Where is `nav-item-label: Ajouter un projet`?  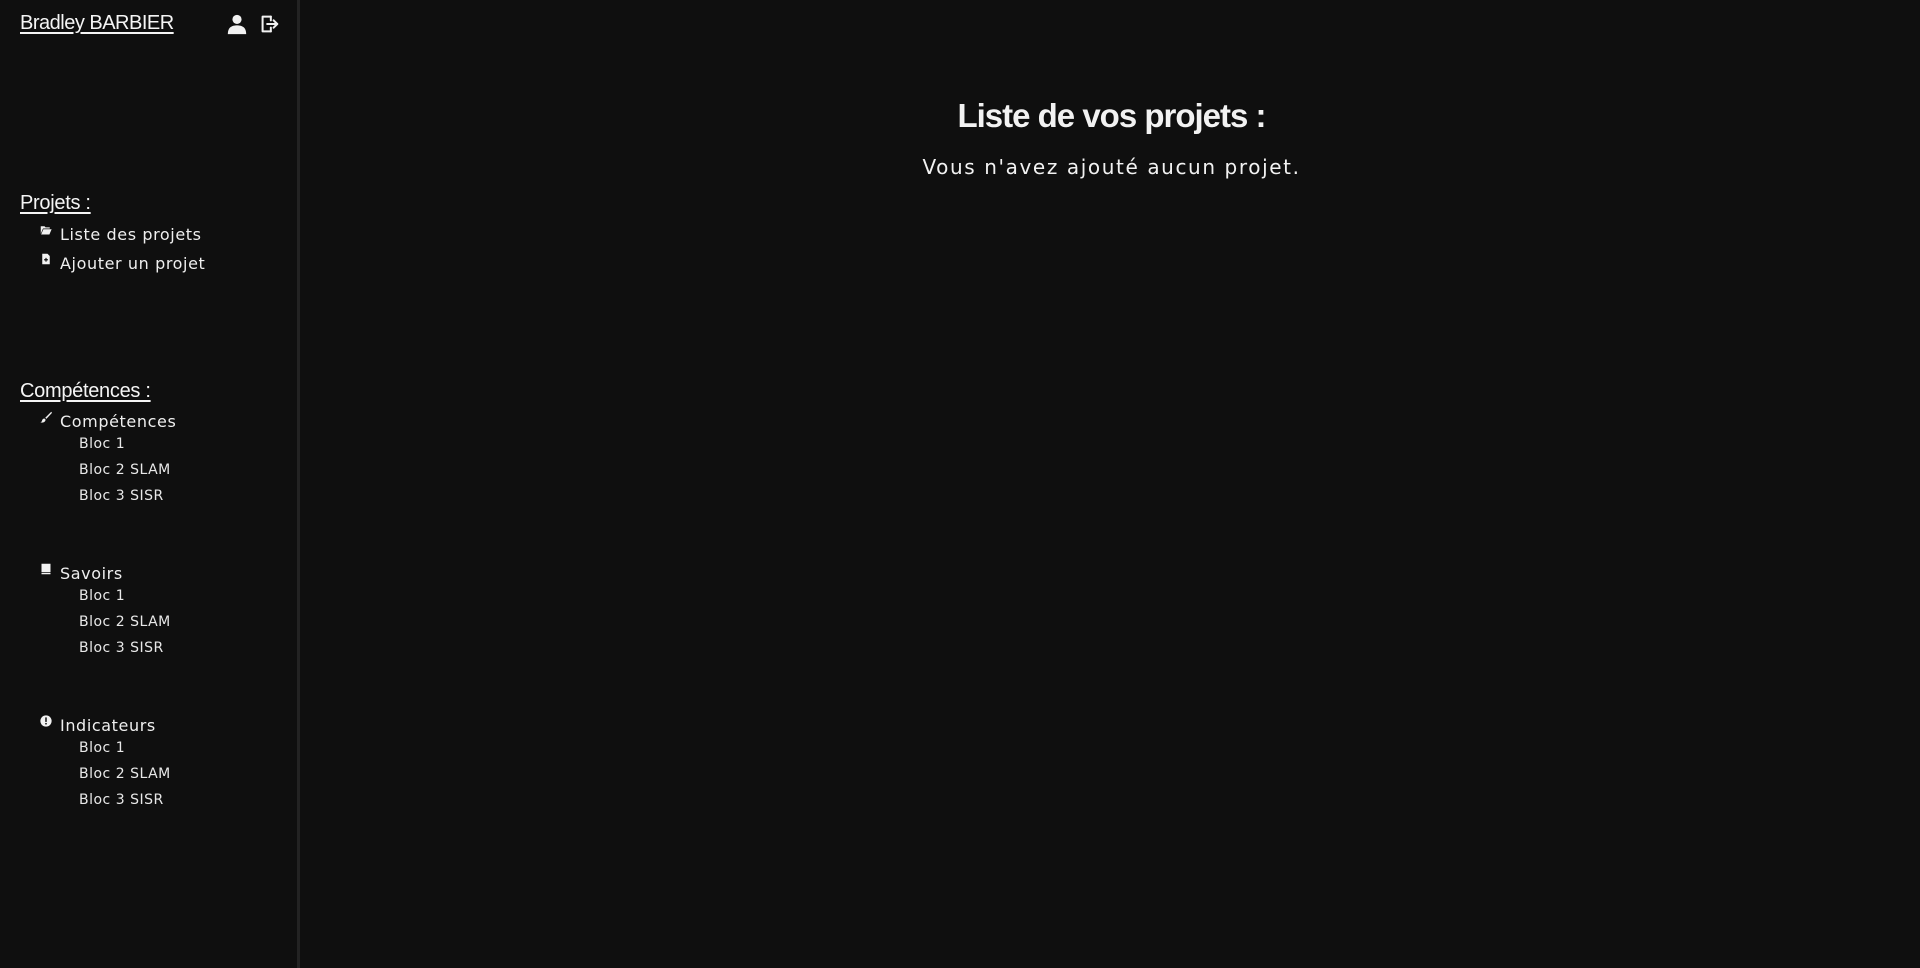
nav-item-label: Ajouter un projet is located at coordinates (133, 263).